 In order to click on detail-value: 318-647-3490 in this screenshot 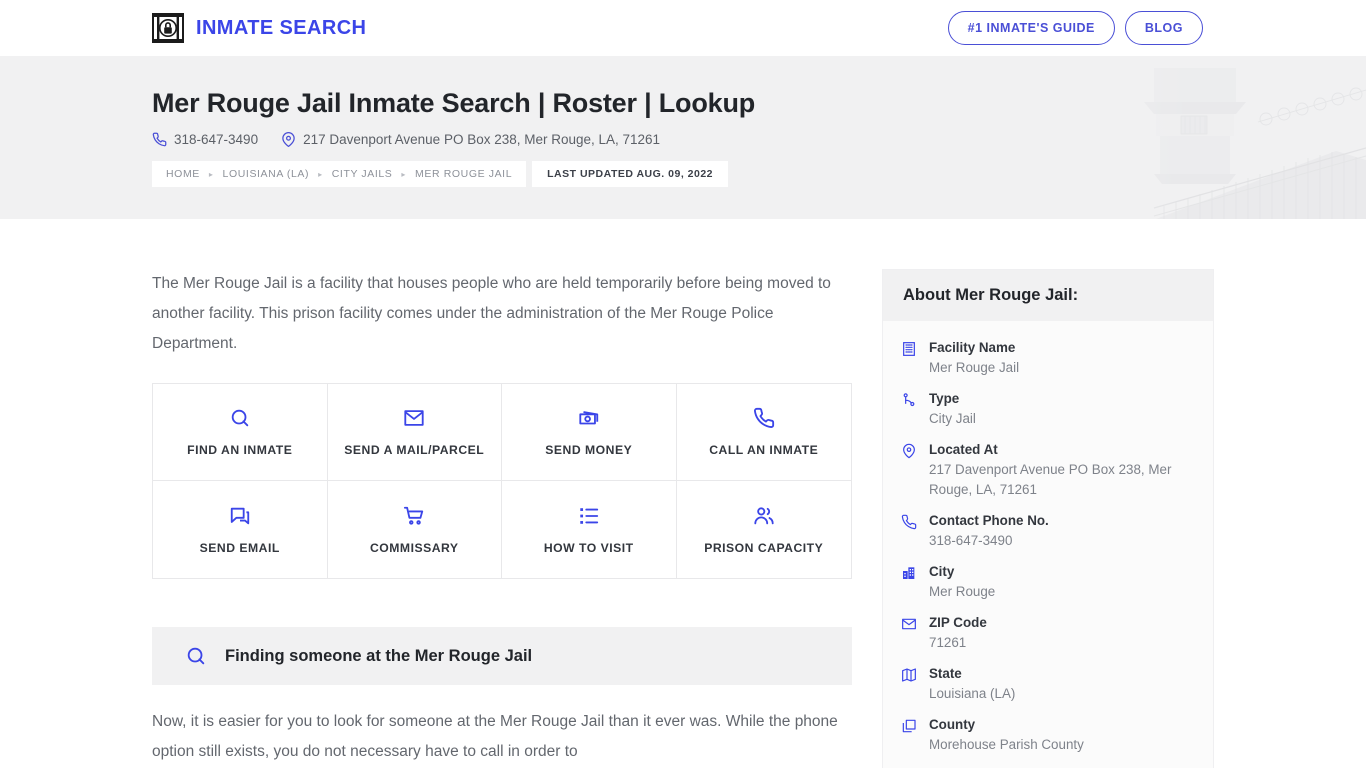, I will do `click(971, 540)`.